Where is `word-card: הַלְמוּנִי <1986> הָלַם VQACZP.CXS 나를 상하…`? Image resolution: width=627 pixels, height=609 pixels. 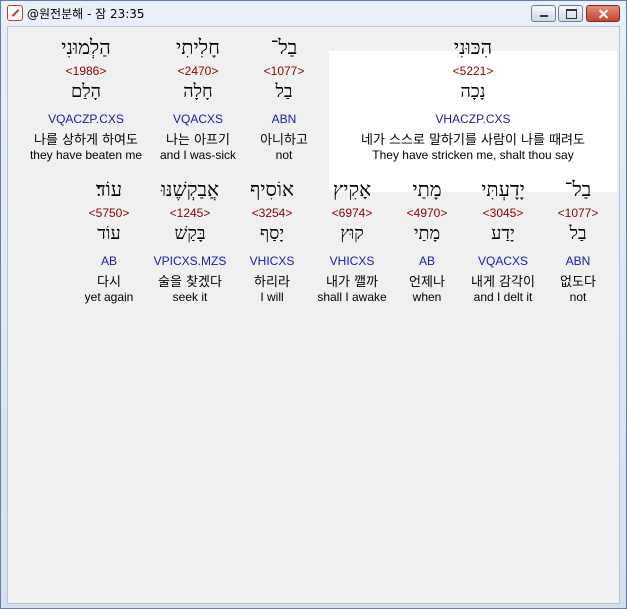
word-card: הַלְמוּנִי <1986> הָלַם VQACZP.CXS 나를 상하… is located at coordinates (86, 100).